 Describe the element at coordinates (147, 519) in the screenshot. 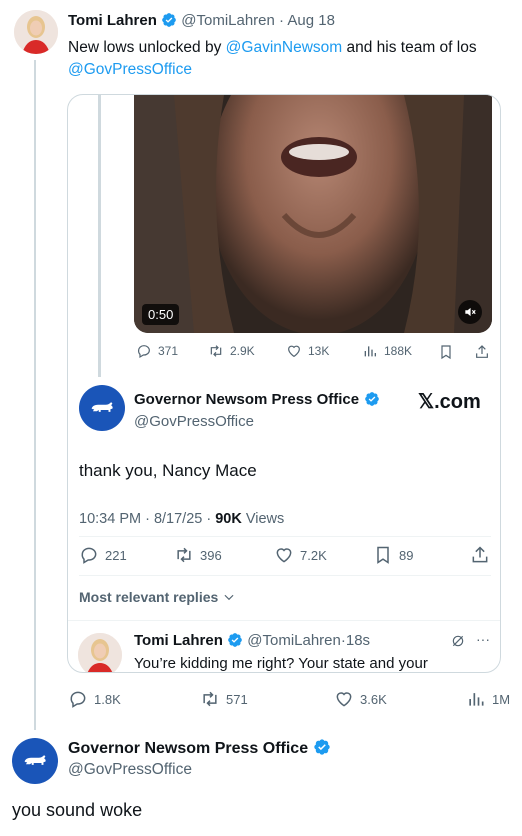

I see `quoted-timestamp: 10:34 PM · 8/17/25 ·` at that location.